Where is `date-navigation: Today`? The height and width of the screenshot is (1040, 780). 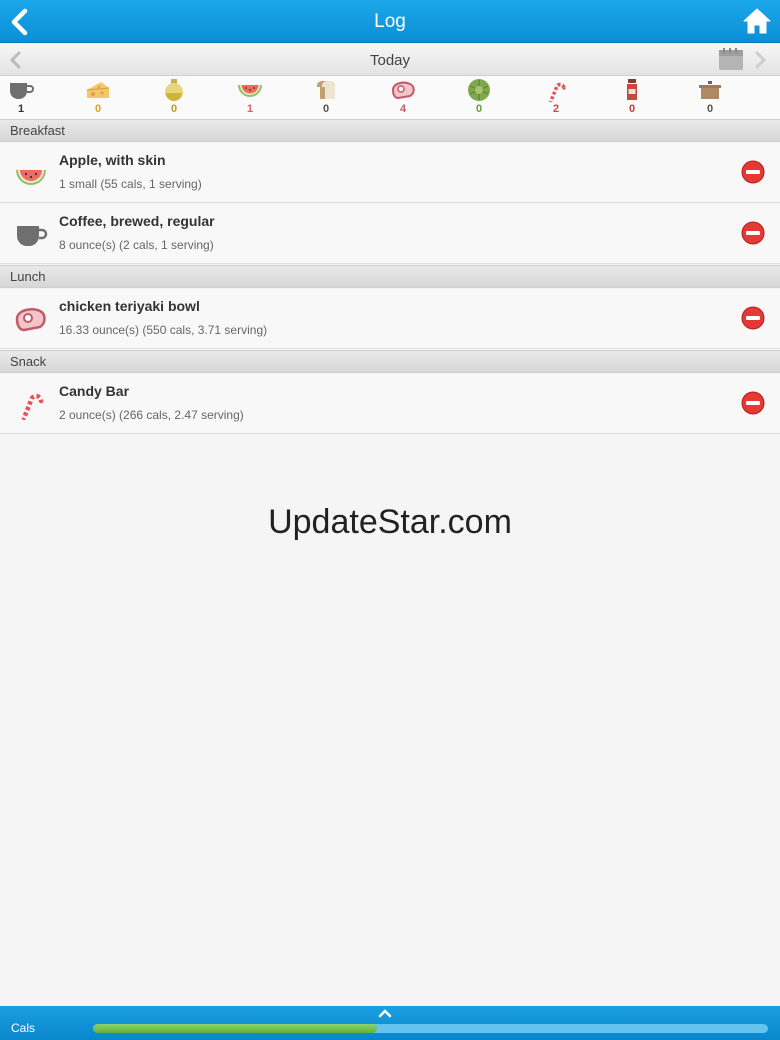
date-navigation: Today is located at coordinates (390, 59).